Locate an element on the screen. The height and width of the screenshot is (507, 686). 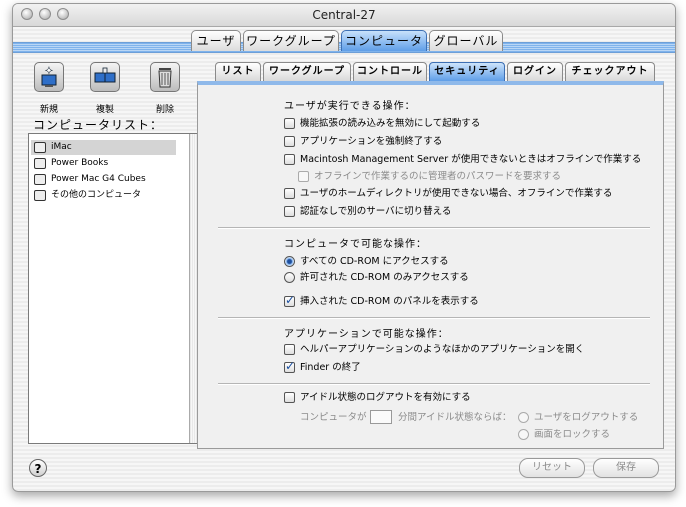
help-button: ? is located at coordinates (38, 468).